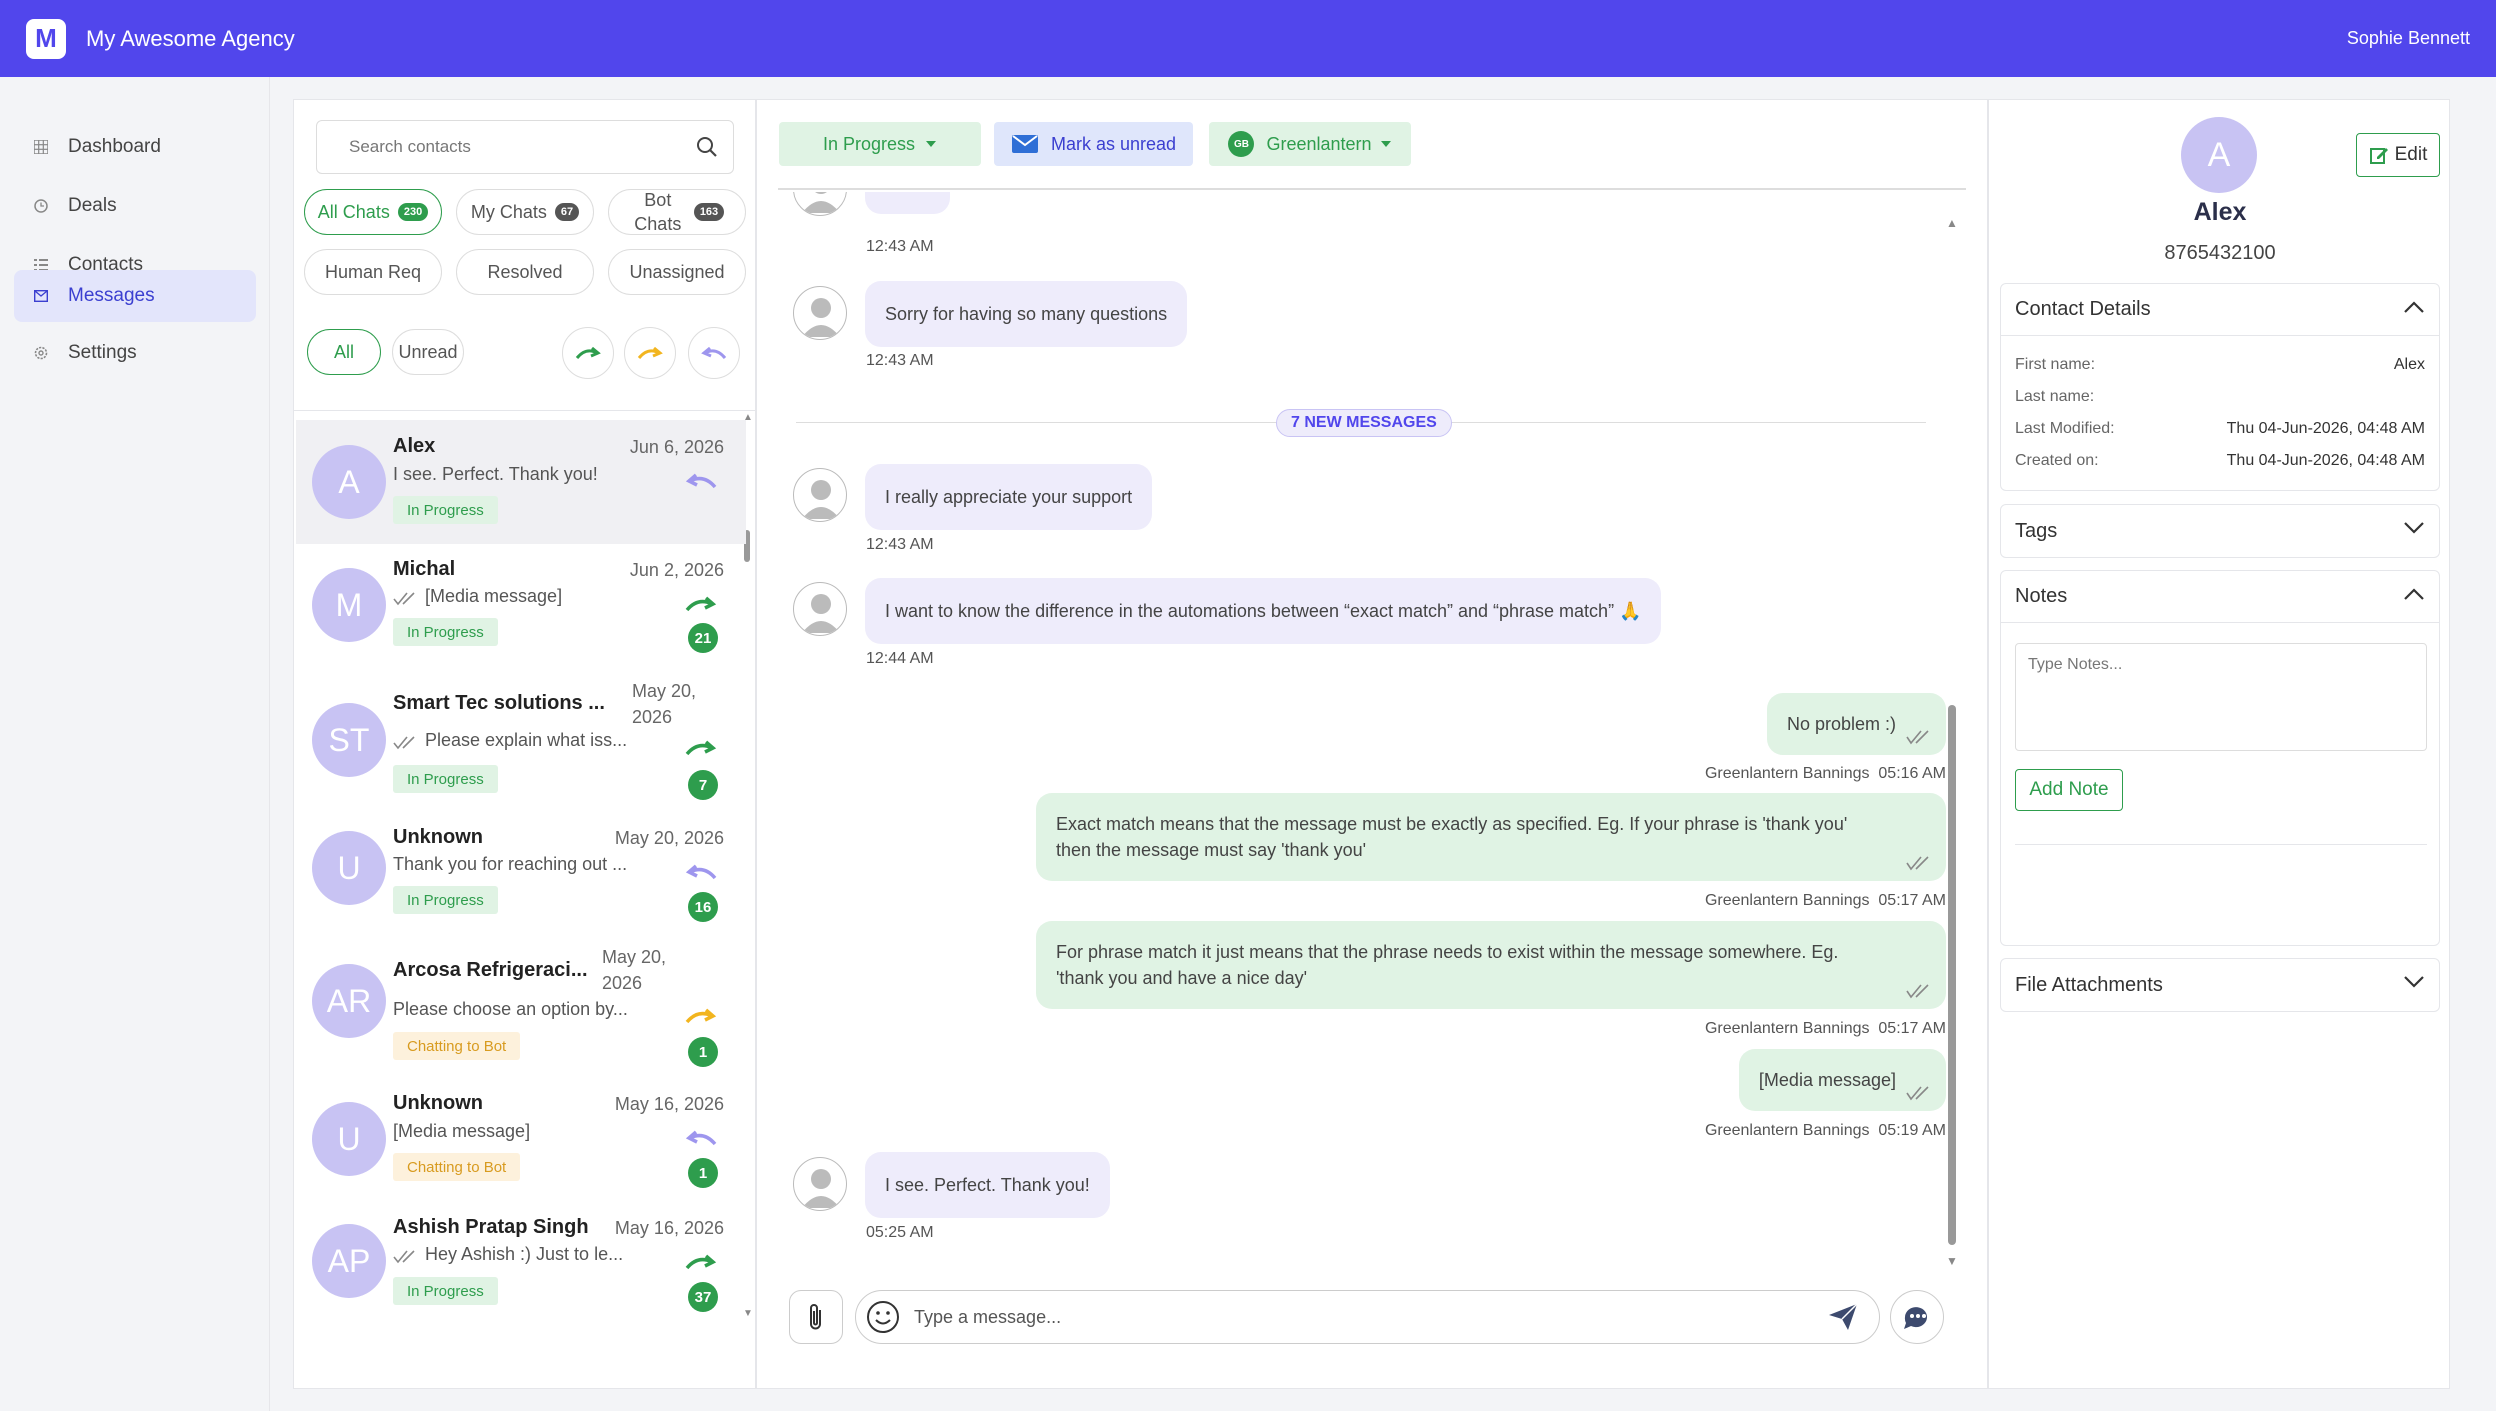  What do you see at coordinates (2041, 596) in the screenshot?
I see `section-title: Notes` at bounding box center [2041, 596].